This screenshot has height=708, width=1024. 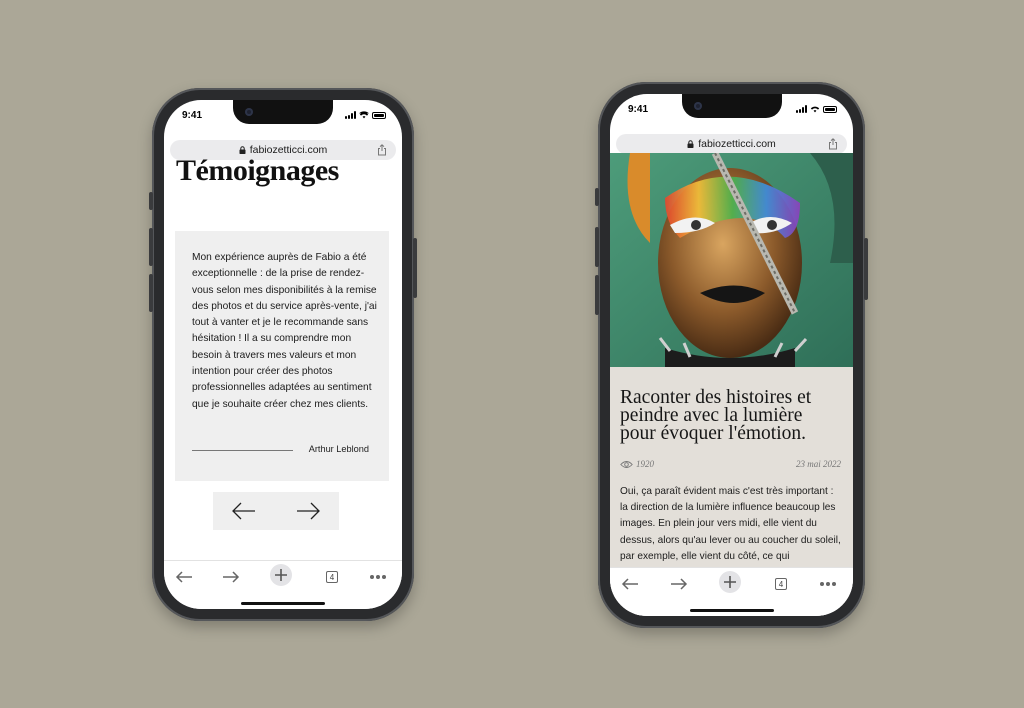 I want to click on author-divider, so click(x=242, y=450).